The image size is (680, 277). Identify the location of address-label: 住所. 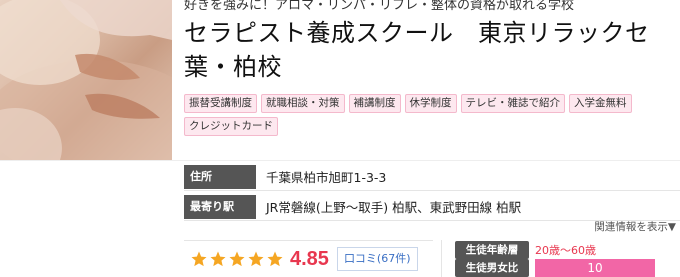
(220, 176).